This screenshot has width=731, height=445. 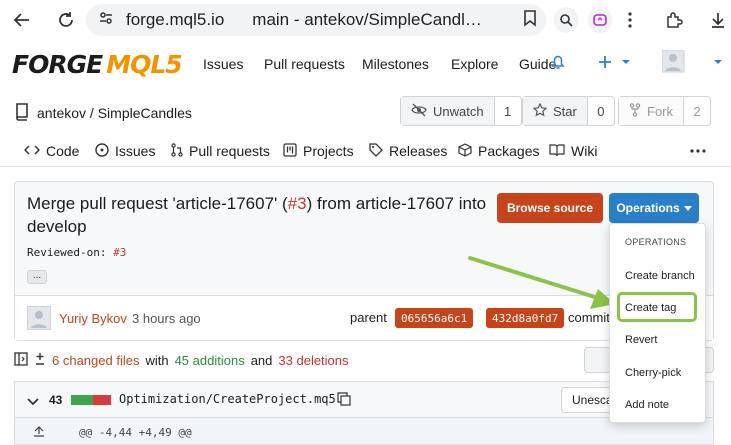 What do you see at coordinates (647, 405) in the screenshot?
I see `menu-add-note: Add note` at bounding box center [647, 405].